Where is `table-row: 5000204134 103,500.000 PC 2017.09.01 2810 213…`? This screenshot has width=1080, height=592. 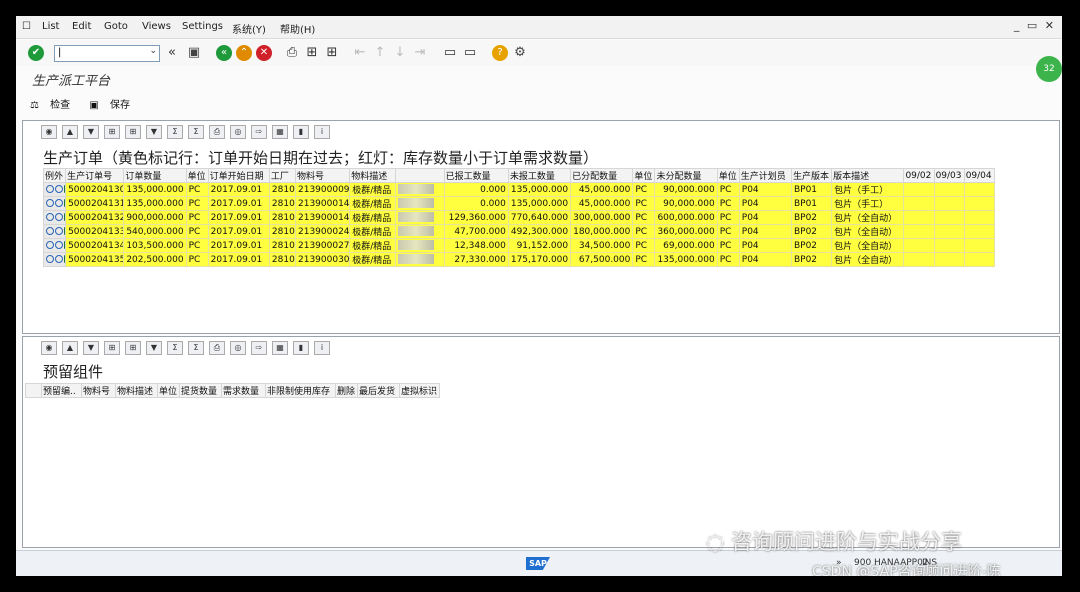
table-row: 5000204134 103,500.000 PC 2017.09.01 2810 213… is located at coordinates (519, 245).